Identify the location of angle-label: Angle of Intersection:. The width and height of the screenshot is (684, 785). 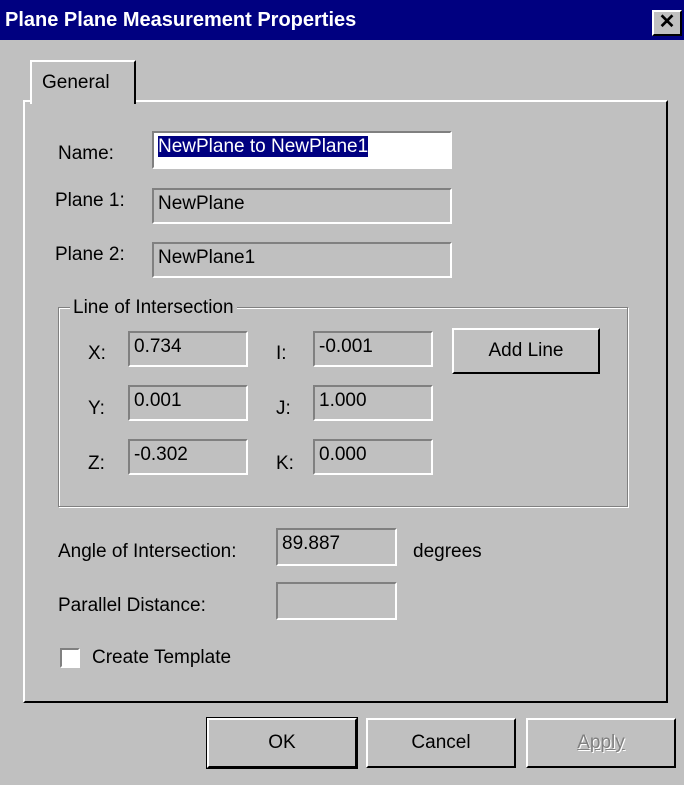
(147, 551).